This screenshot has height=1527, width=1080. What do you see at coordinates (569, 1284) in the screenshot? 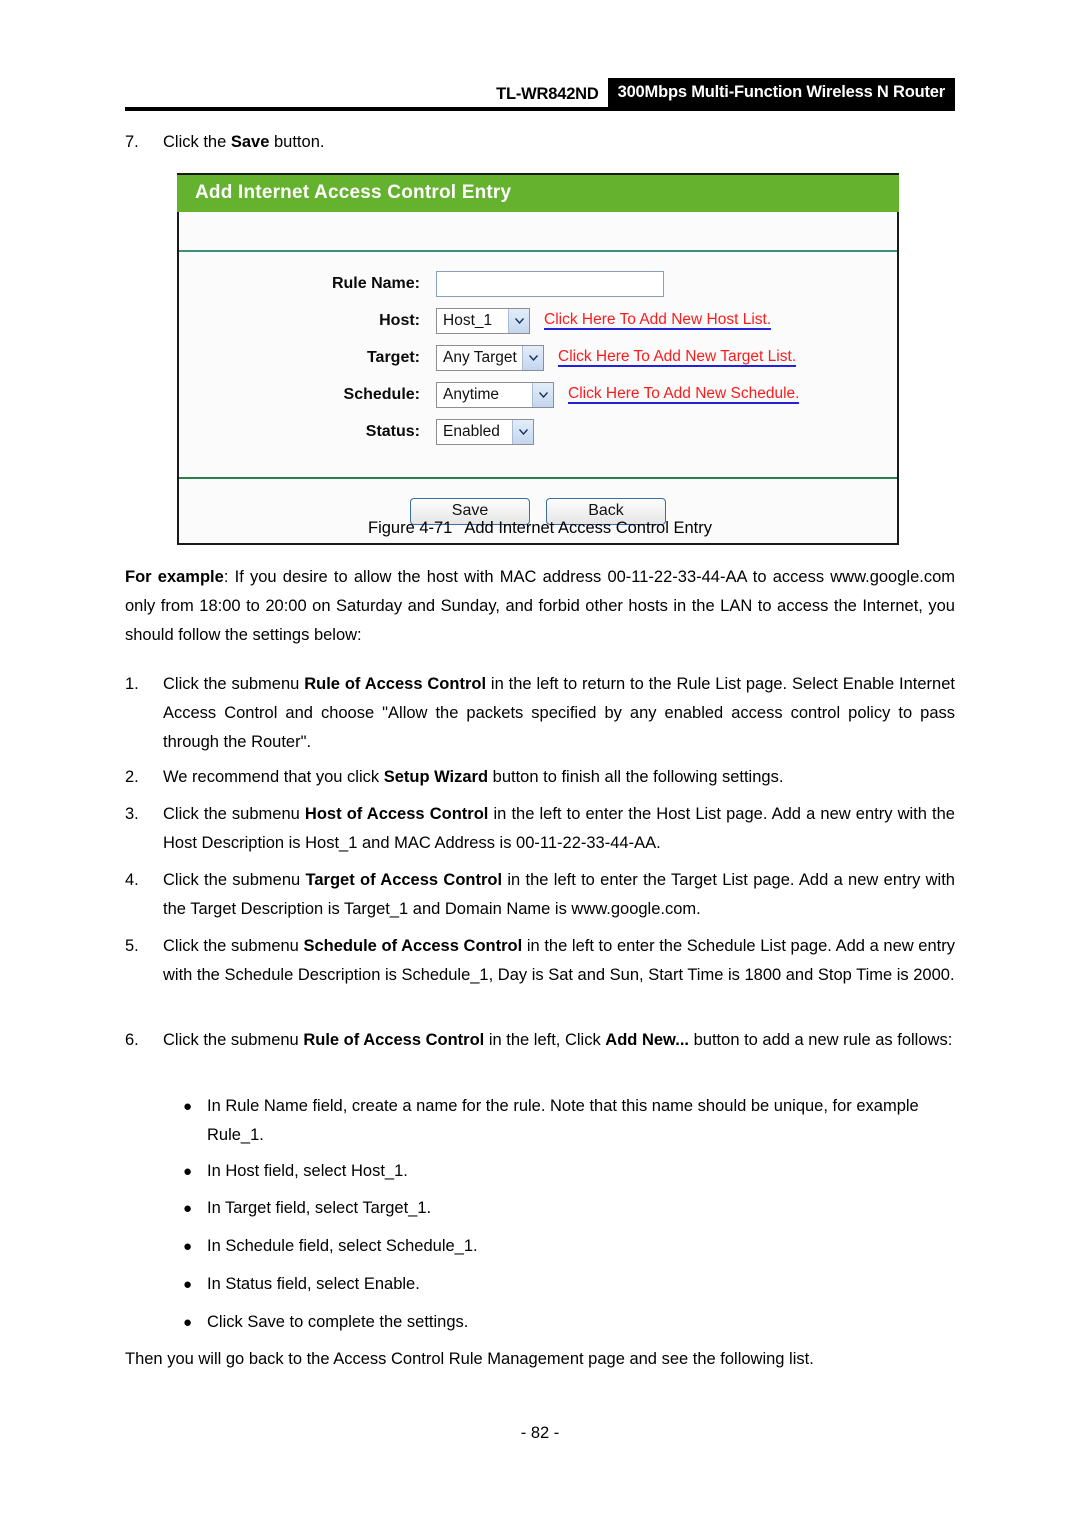
I see `list-item: ● In Status field, select Enable.` at bounding box center [569, 1284].